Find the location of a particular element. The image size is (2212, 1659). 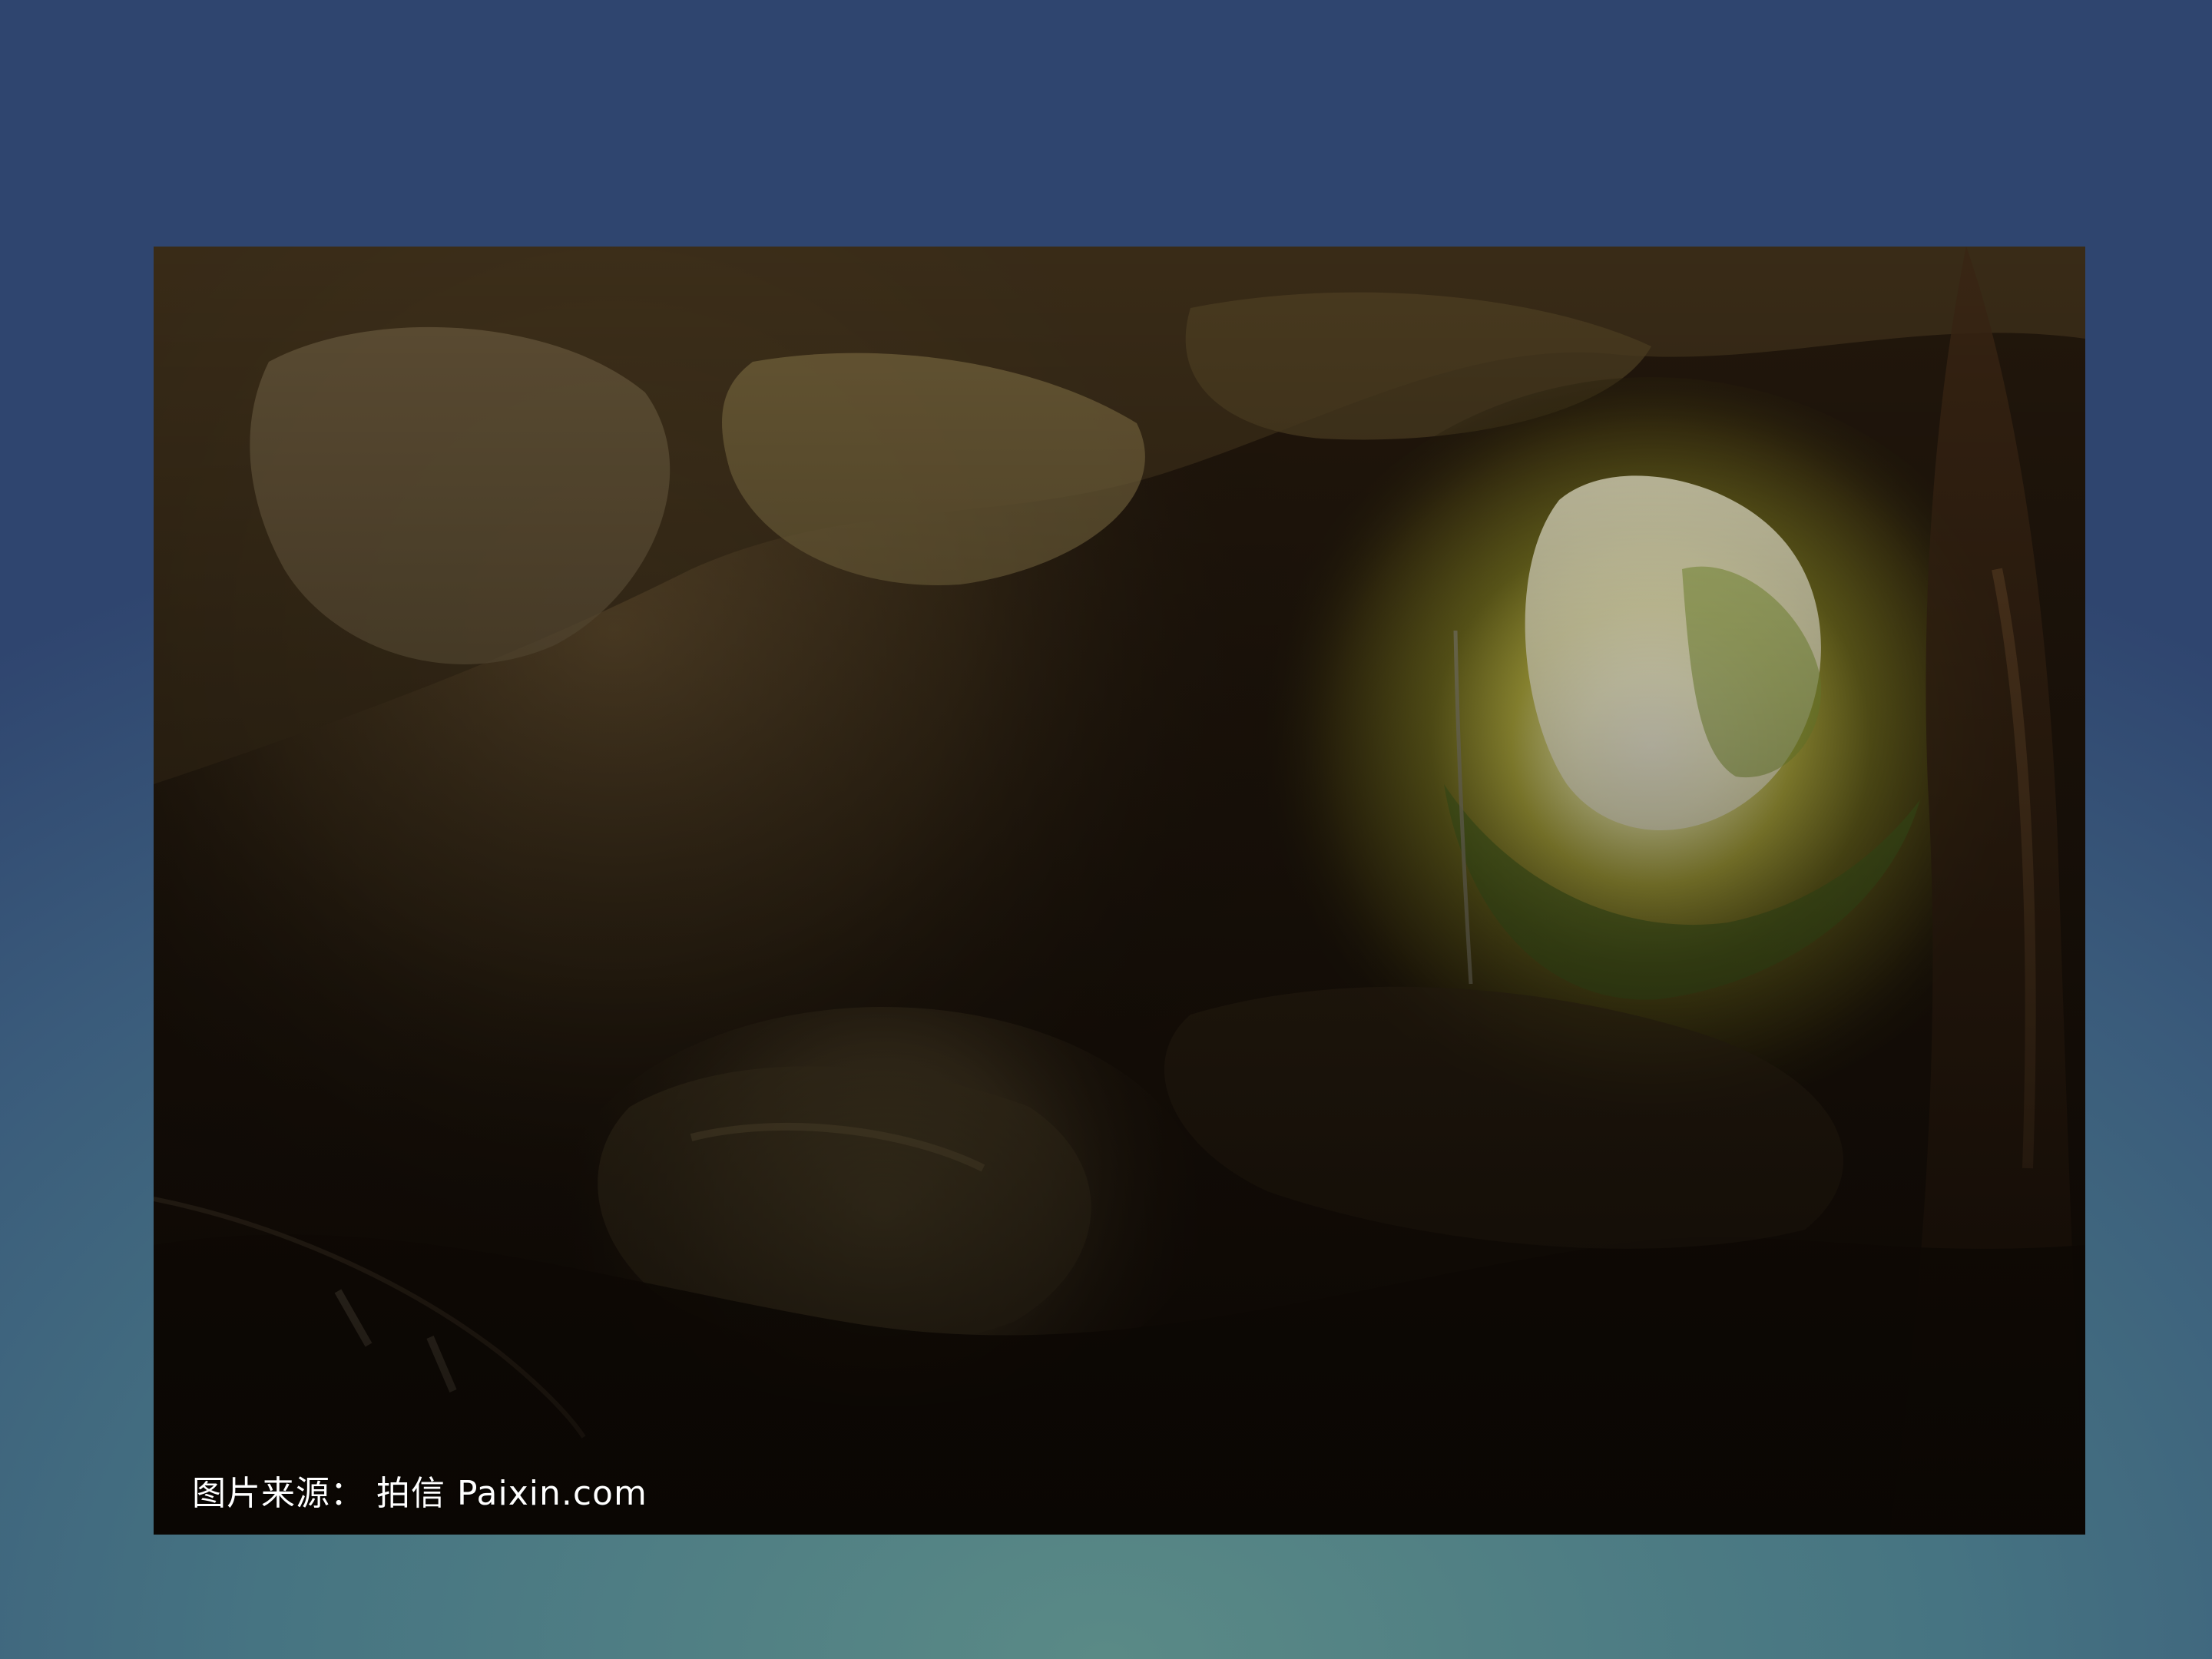

image-credit: 图片来源： 拍信 Paixin.com is located at coordinates (420, 1493).